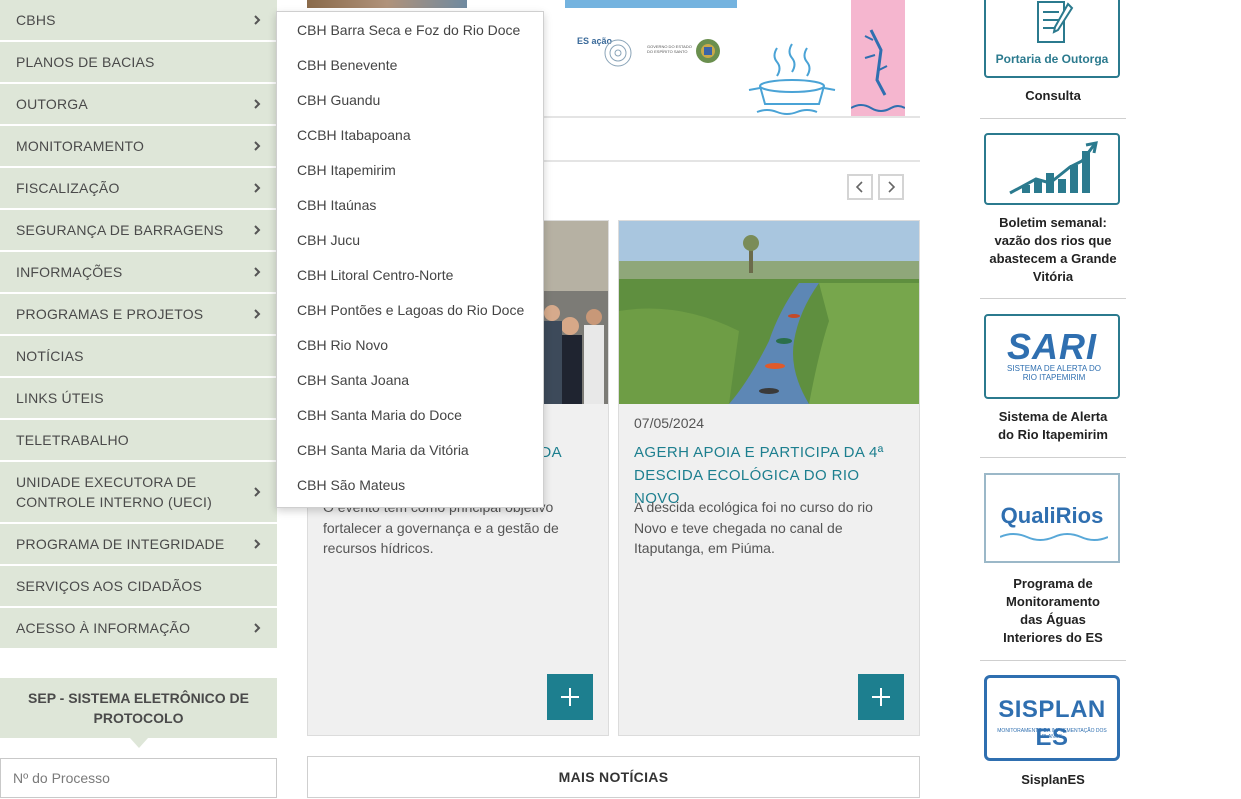 This screenshot has width=1241, height=799. I want to click on dropdown-item: CBH Santa Maria da Vitória, so click(410, 450).